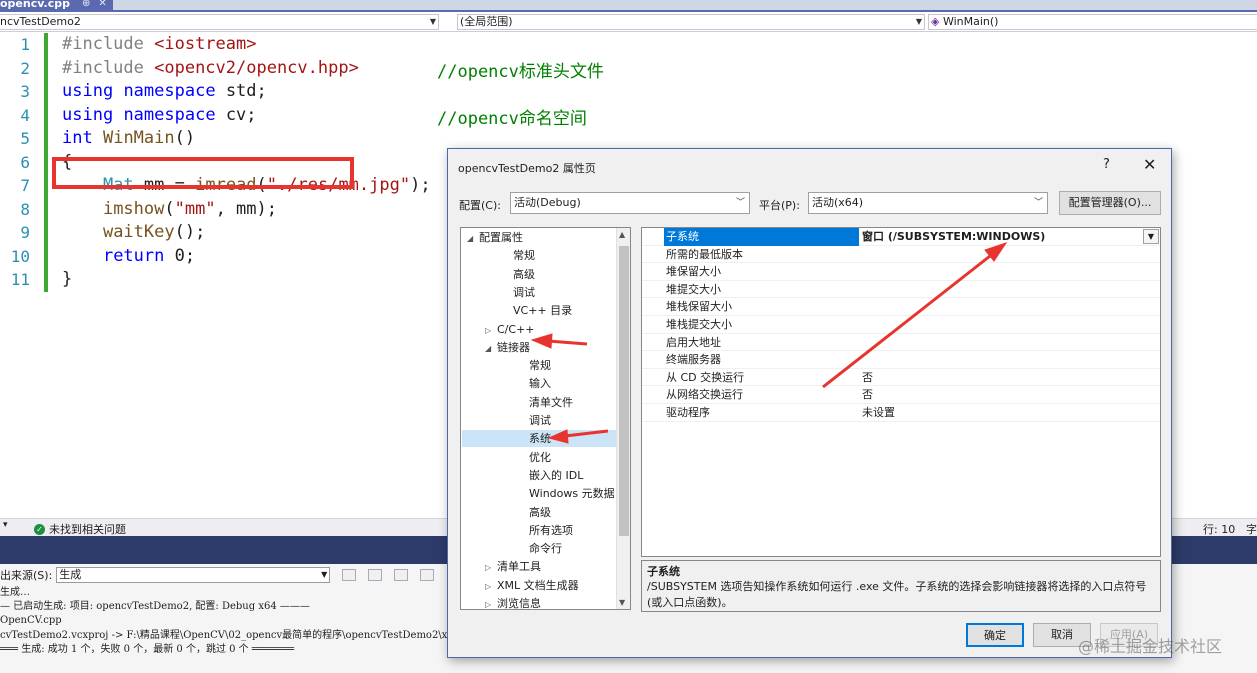  What do you see at coordinates (901, 272) in the screenshot?
I see `property-row: 堆保留大小` at bounding box center [901, 272].